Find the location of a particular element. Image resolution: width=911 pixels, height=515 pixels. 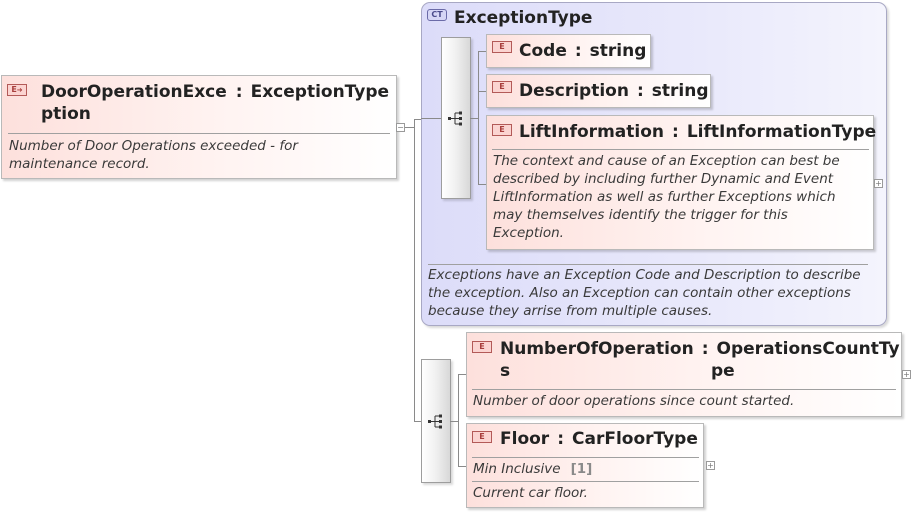

element-description-name: Description: string is located at coordinates (614, 91).